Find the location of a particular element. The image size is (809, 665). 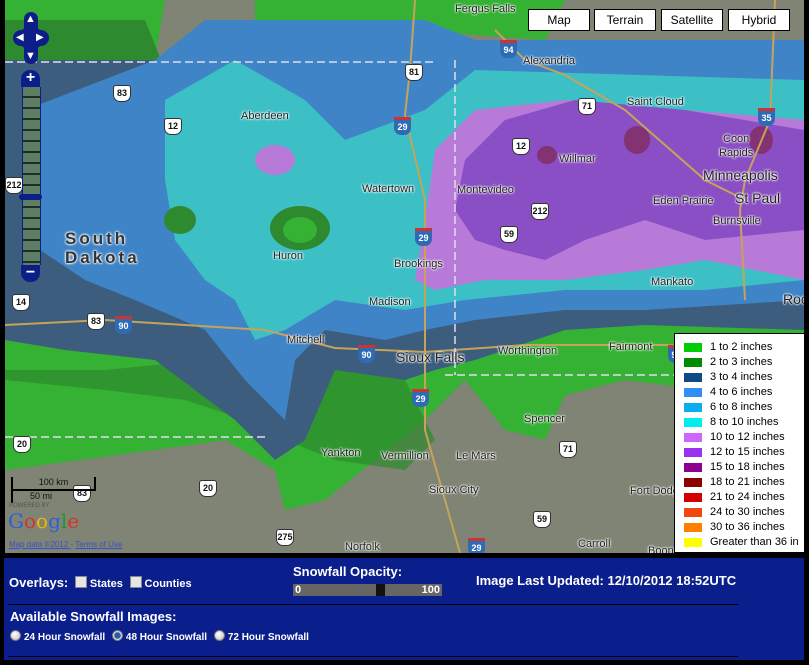

legend-label: 6 to 8 inches is located at coordinates (741, 407).